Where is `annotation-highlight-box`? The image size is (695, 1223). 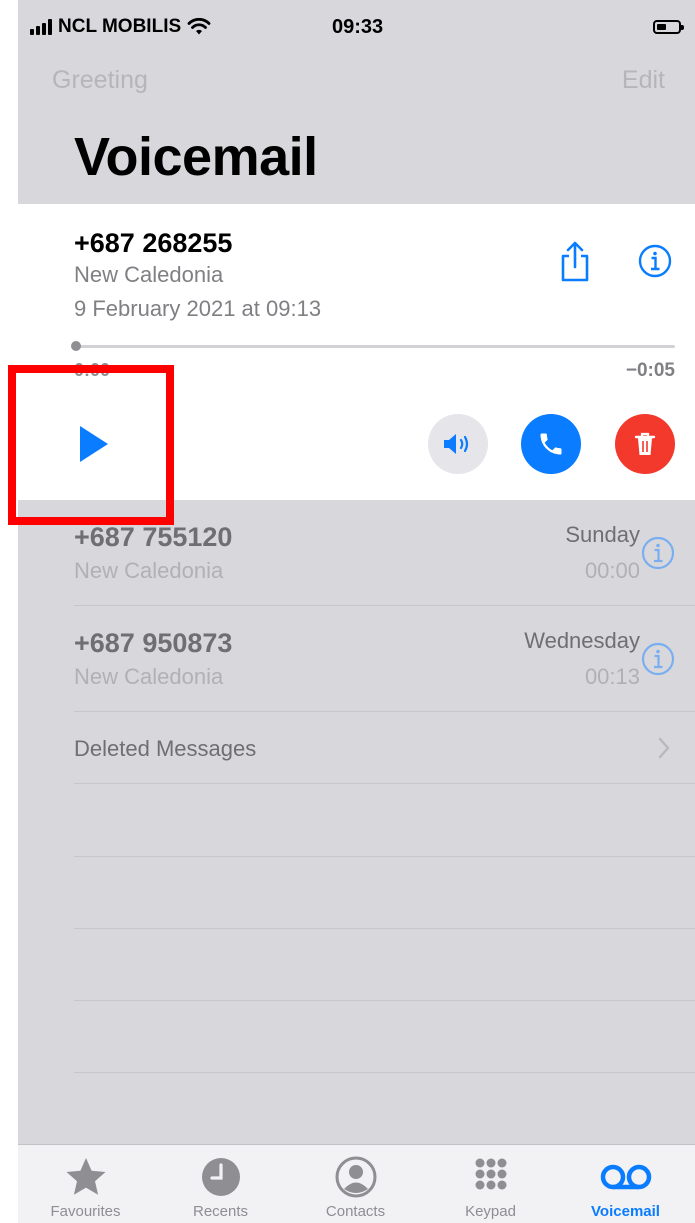
annotation-highlight-box is located at coordinates (91, 445).